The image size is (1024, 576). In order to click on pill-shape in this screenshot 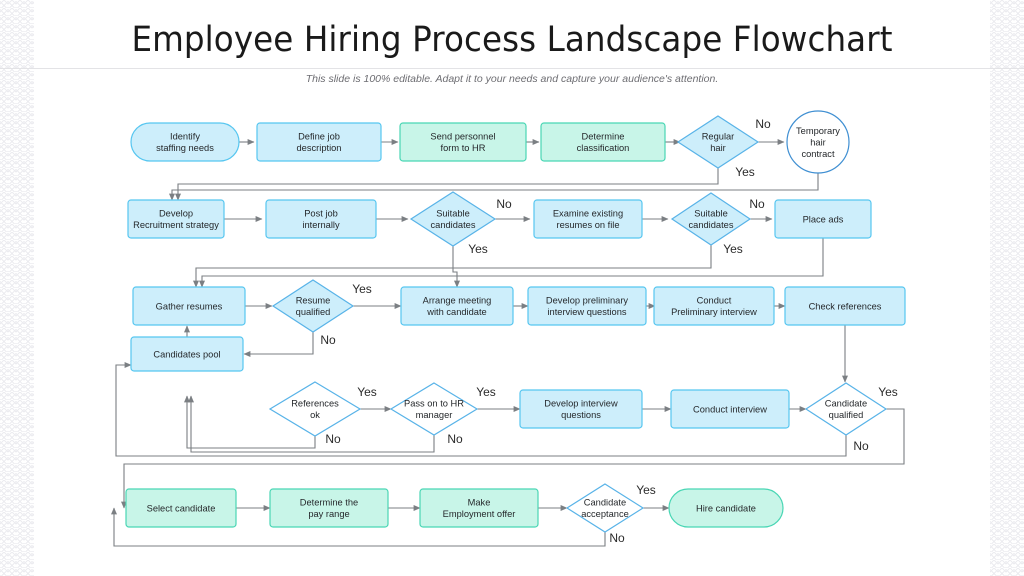, I will do `click(185, 142)`.